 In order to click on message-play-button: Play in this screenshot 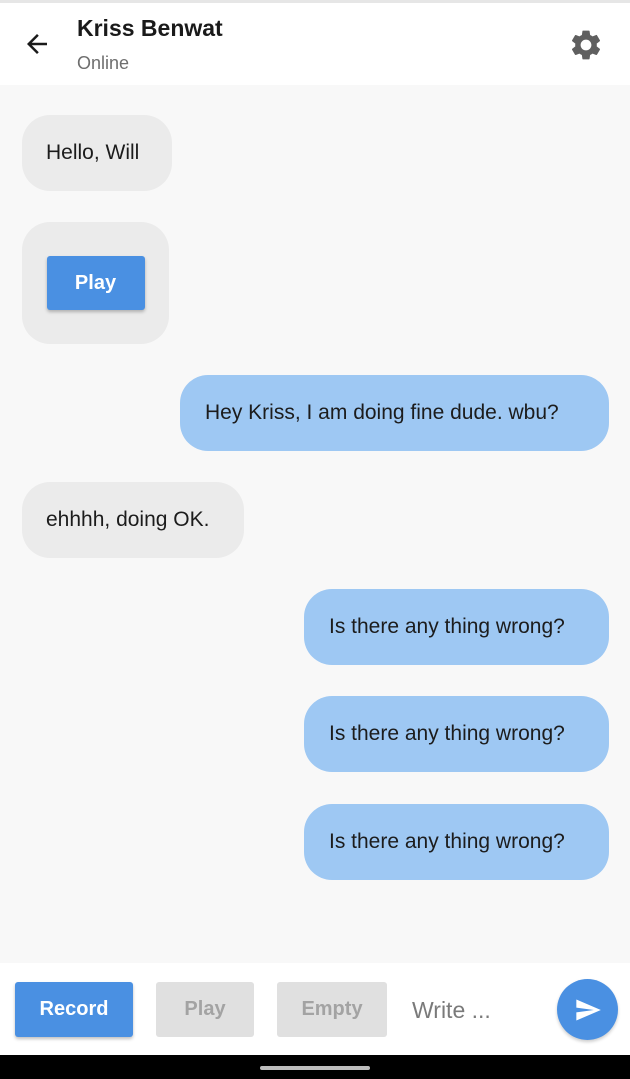, I will do `click(95, 283)`.